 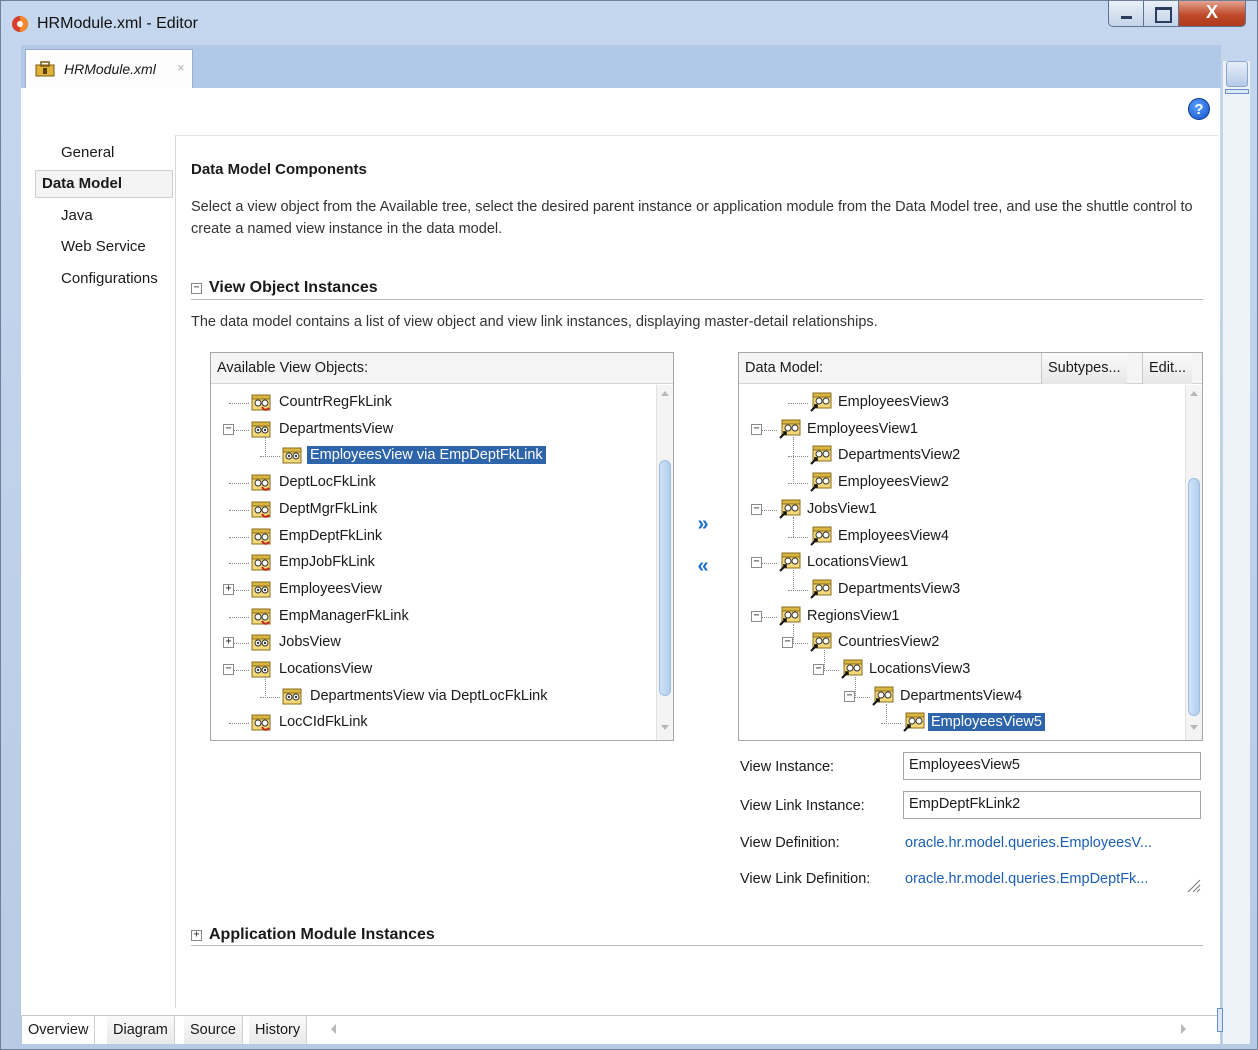 What do you see at coordinates (959, 510) in the screenshot?
I see `tree-row: − JobsView1` at bounding box center [959, 510].